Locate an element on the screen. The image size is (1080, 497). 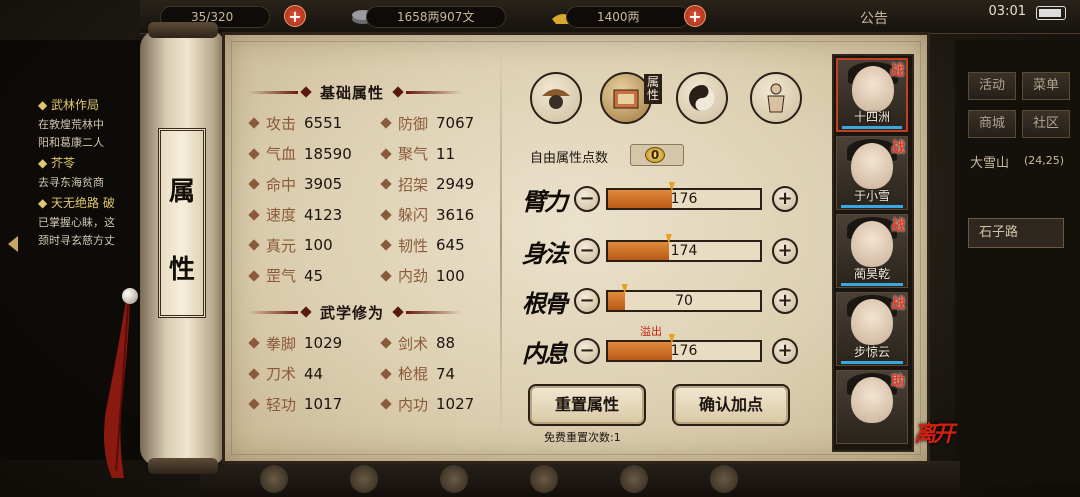
road-button: 石子路 is located at coordinates (1016, 233).